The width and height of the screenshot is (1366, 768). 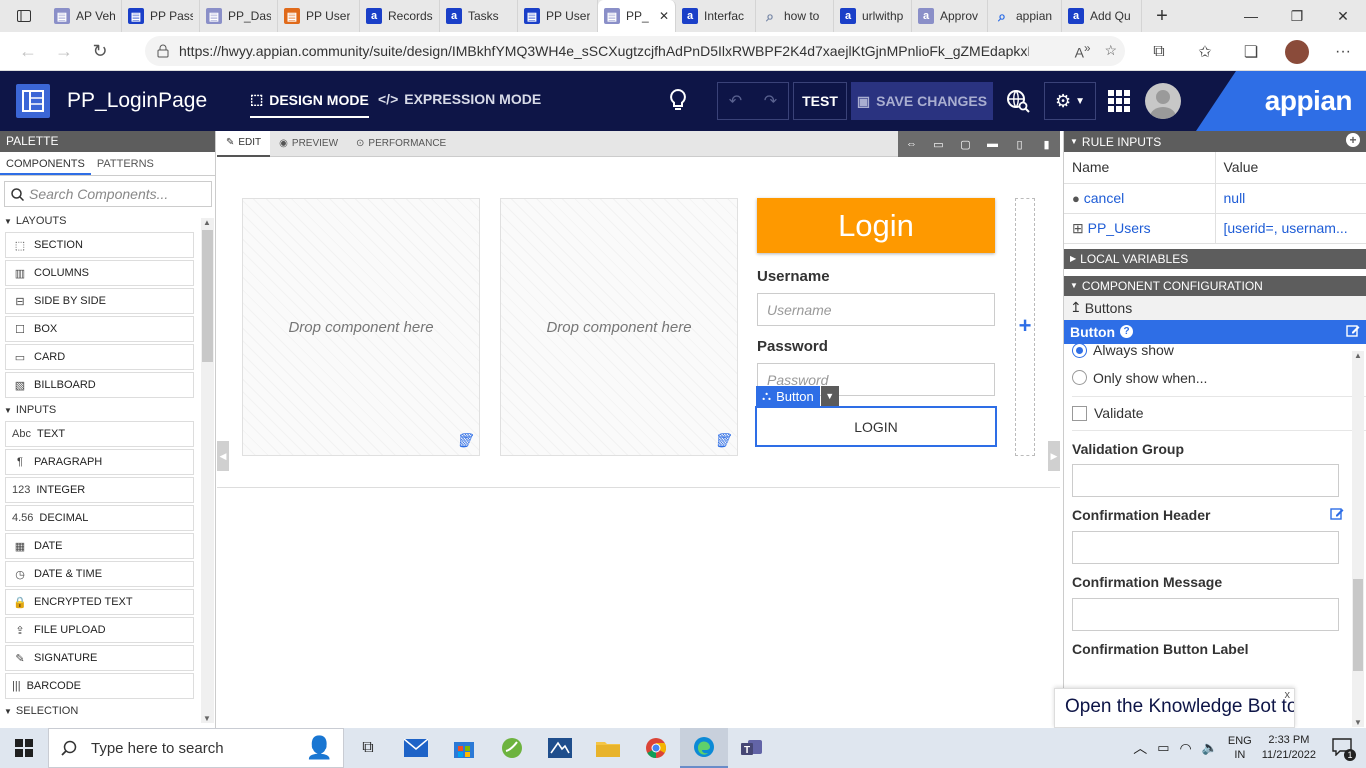 I want to click on tablet-landscape-icon: ▬, so click(x=992, y=144).